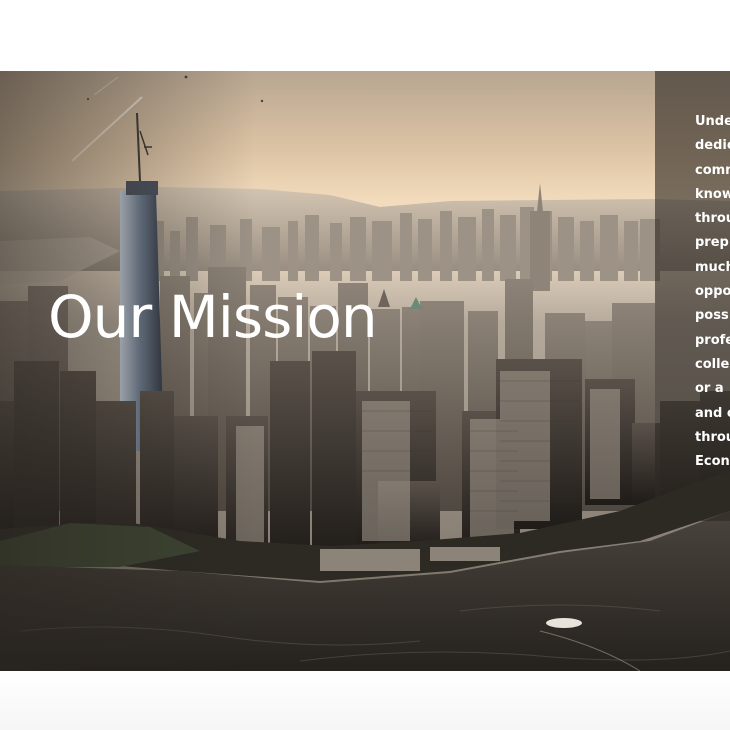 This screenshot has width=730, height=730. What do you see at coordinates (709, 389) in the screenshot?
I see `mission-line: or a` at bounding box center [709, 389].